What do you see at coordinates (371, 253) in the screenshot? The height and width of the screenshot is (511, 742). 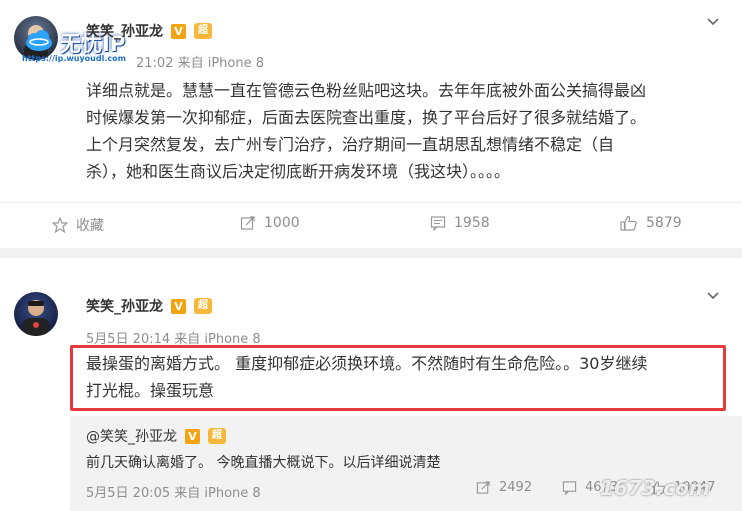 I see `post-separator` at bounding box center [371, 253].